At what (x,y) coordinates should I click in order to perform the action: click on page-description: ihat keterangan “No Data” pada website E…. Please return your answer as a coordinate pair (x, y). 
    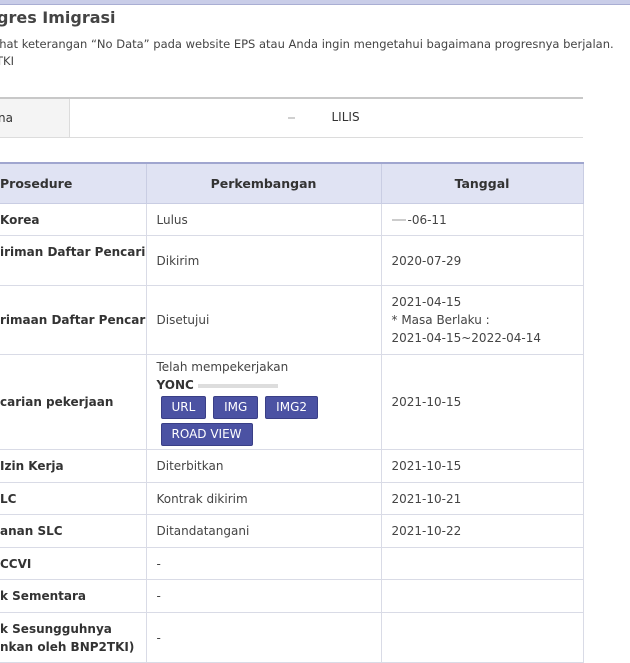
    Looking at the image, I should click on (307, 53).